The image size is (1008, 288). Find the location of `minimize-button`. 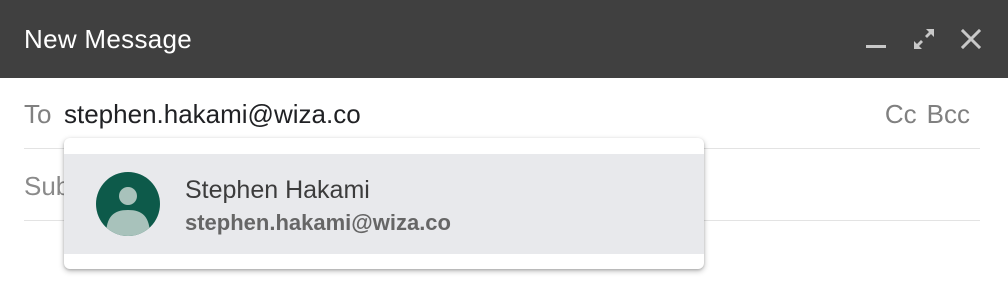

minimize-button is located at coordinates (876, 39).